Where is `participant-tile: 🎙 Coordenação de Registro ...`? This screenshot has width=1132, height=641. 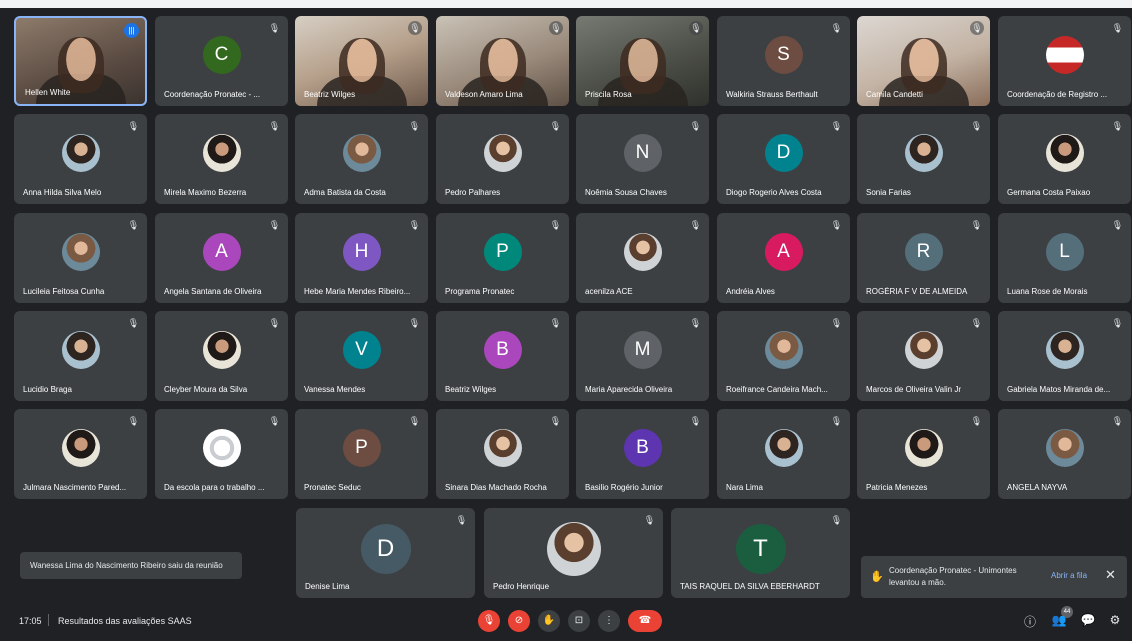
participant-tile: 🎙 Coordenação de Registro ... is located at coordinates (1064, 61).